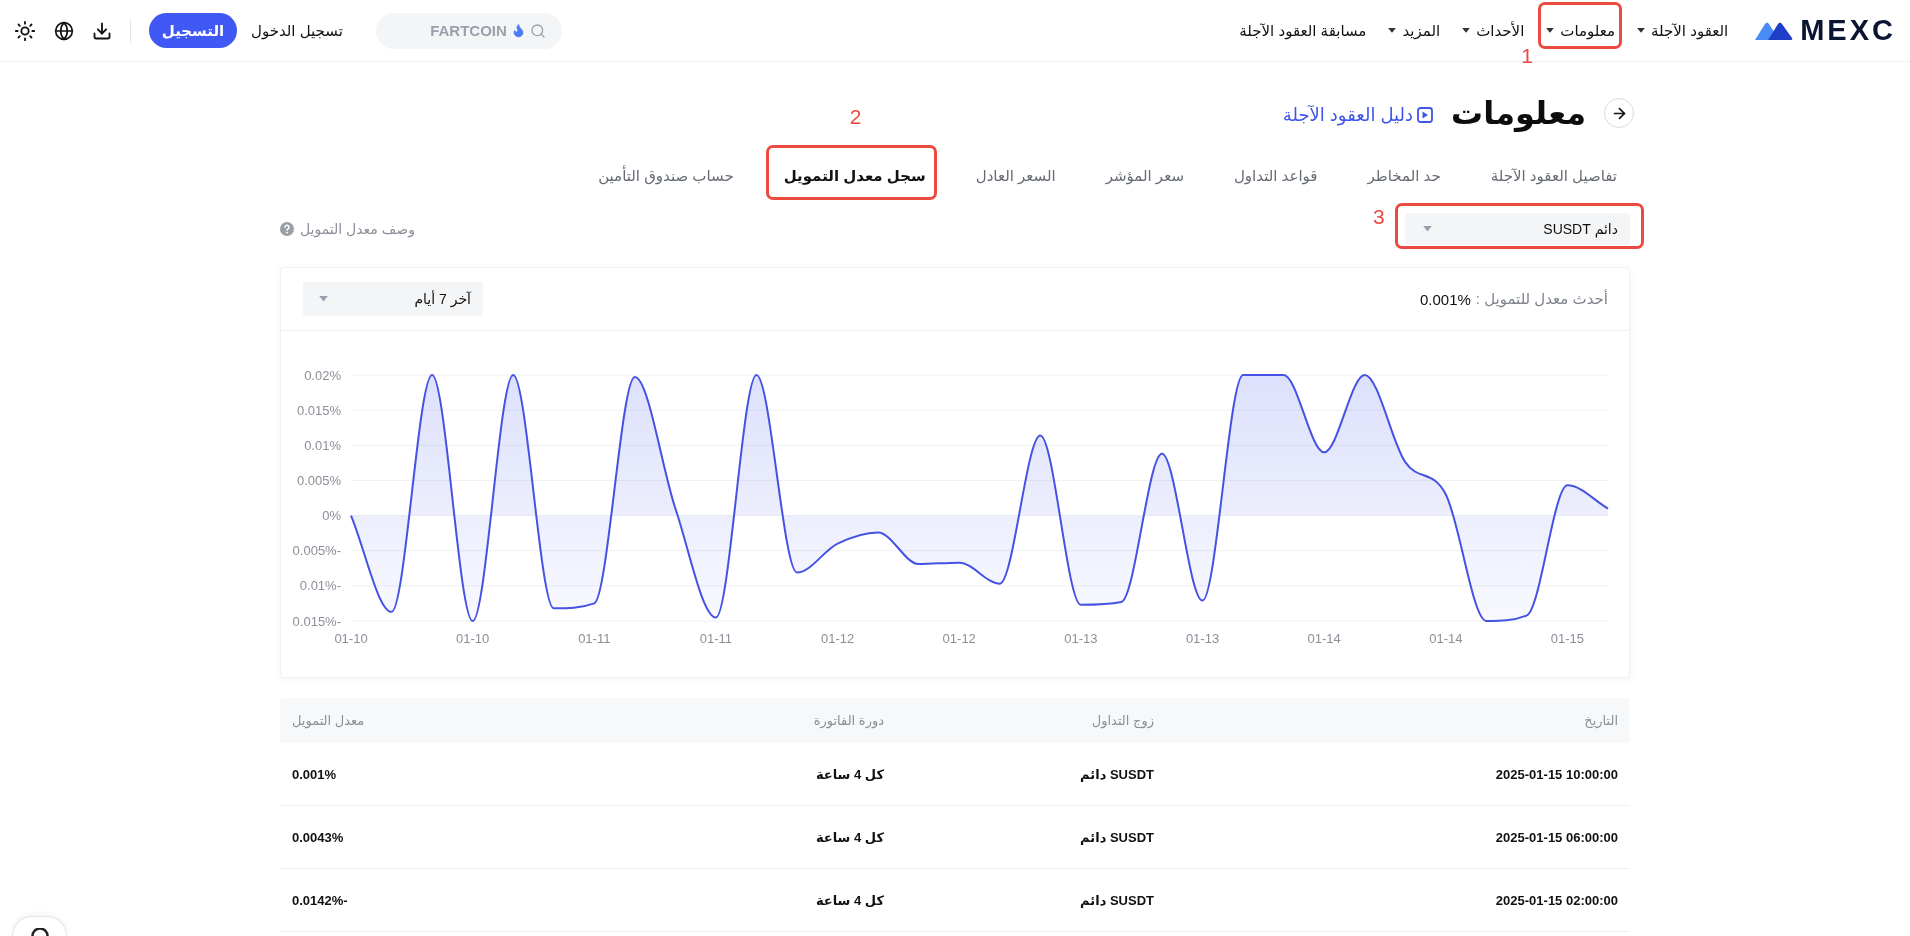  Describe the element at coordinates (1379, 216) in the screenshot. I see `callout-number: 3` at that location.